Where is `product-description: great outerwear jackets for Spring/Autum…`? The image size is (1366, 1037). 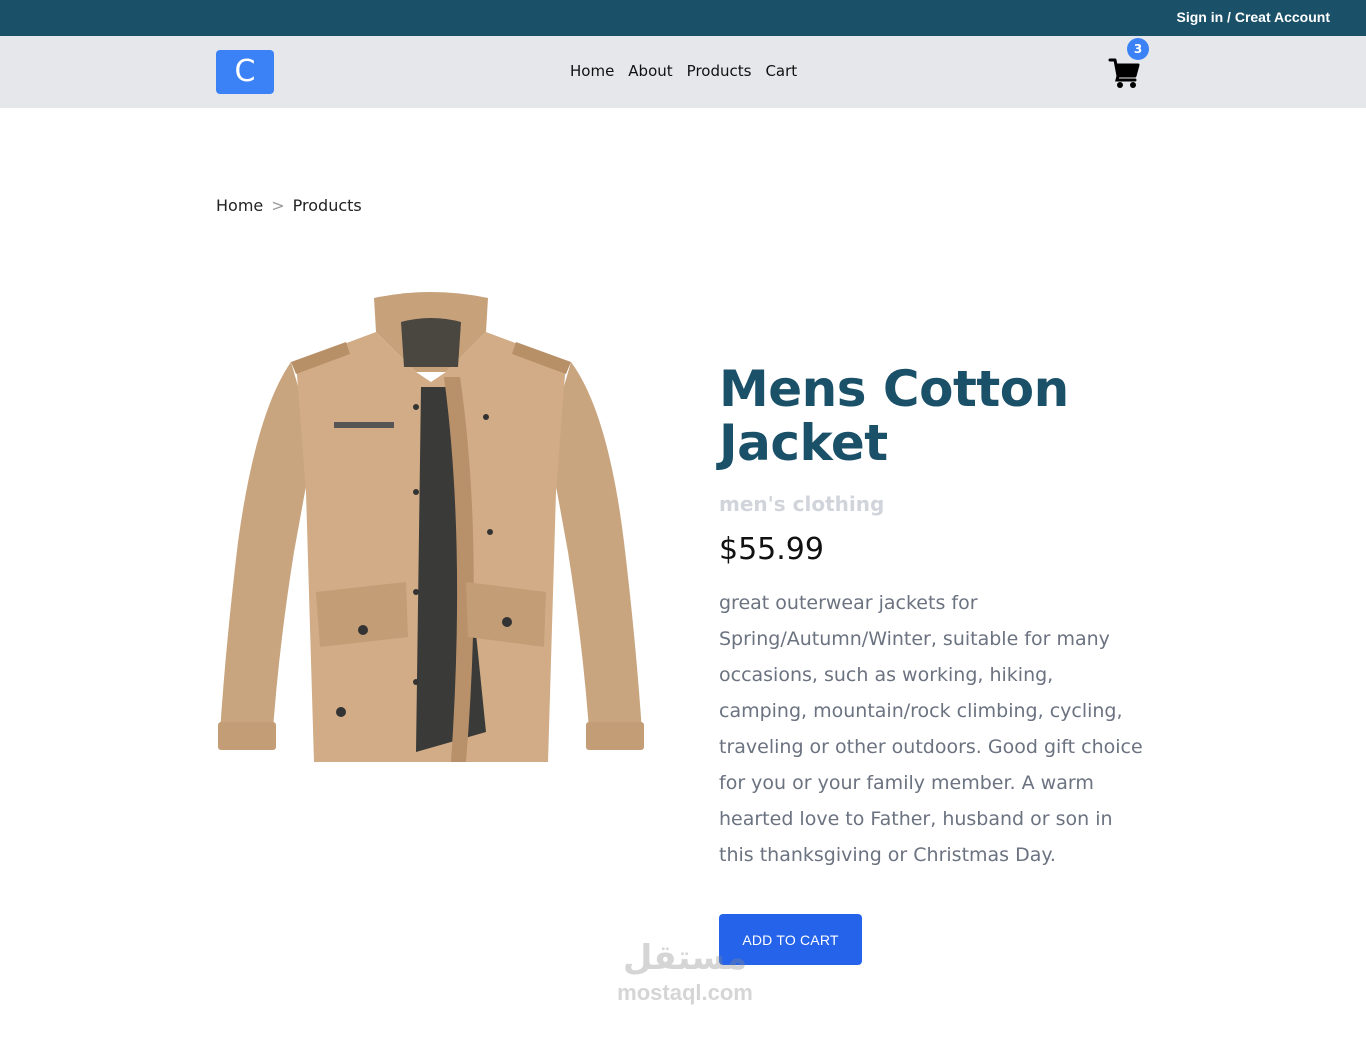 product-description: great outerwear jackets for Spring/Autum… is located at coordinates (931, 729).